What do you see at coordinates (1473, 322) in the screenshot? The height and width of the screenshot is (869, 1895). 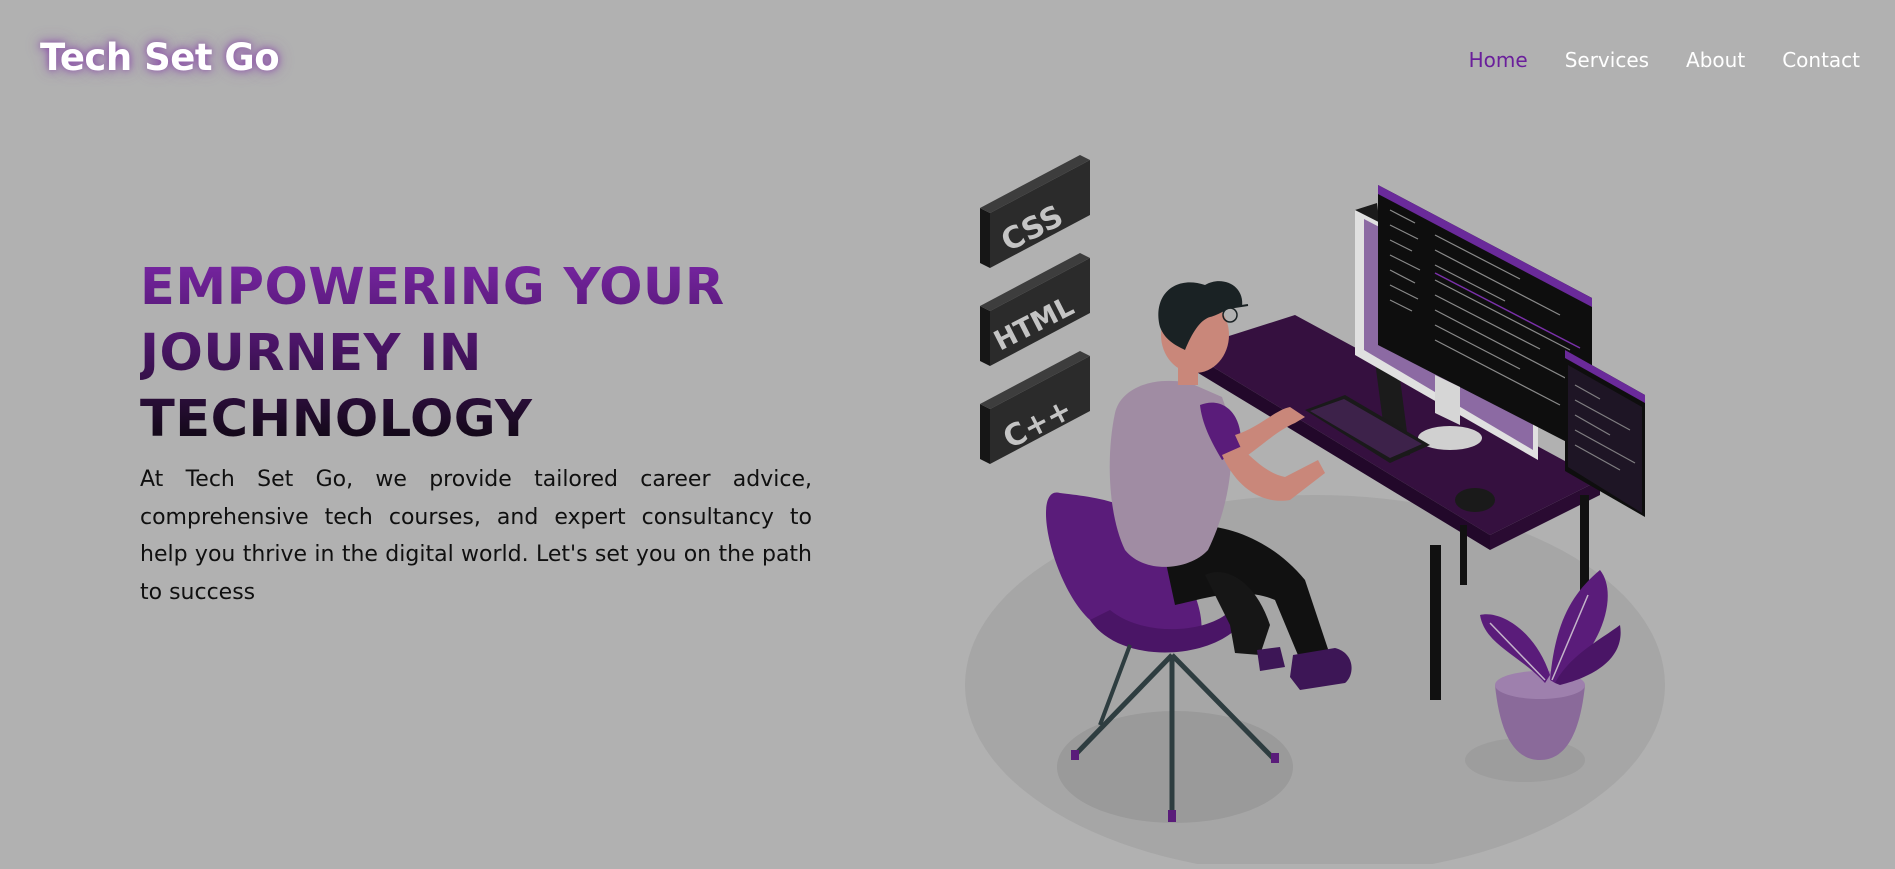 I see `monitor-icon` at bounding box center [1473, 322].